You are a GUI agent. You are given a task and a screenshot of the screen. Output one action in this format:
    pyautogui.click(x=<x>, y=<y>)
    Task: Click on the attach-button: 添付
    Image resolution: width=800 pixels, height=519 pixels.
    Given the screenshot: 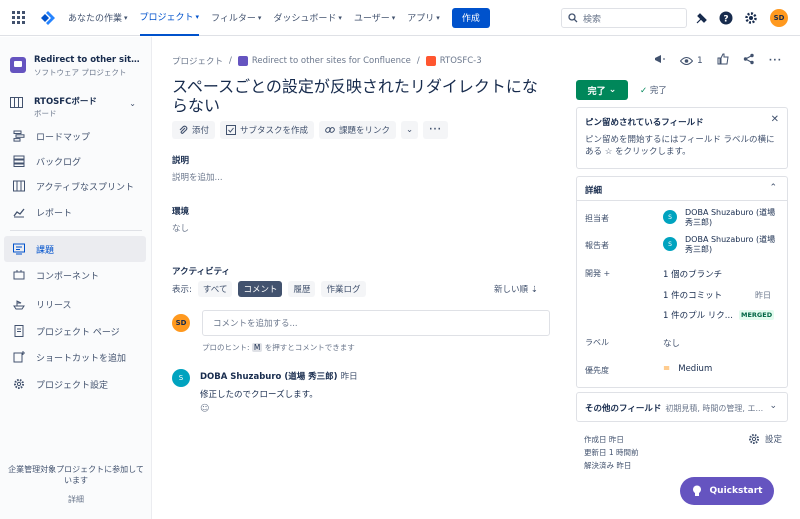 What is the action you would take?
    pyautogui.click(x=194, y=130)
    